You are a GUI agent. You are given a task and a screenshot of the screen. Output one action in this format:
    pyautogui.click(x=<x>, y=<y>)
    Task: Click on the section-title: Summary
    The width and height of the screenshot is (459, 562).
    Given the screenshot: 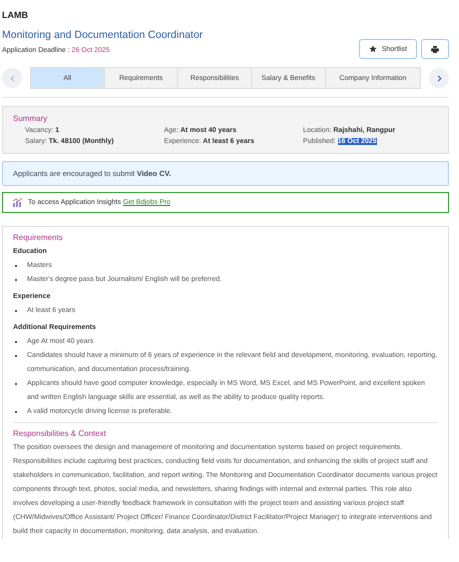 What is the action you would take?
    pyautogui.click(x=30, y=118)
    